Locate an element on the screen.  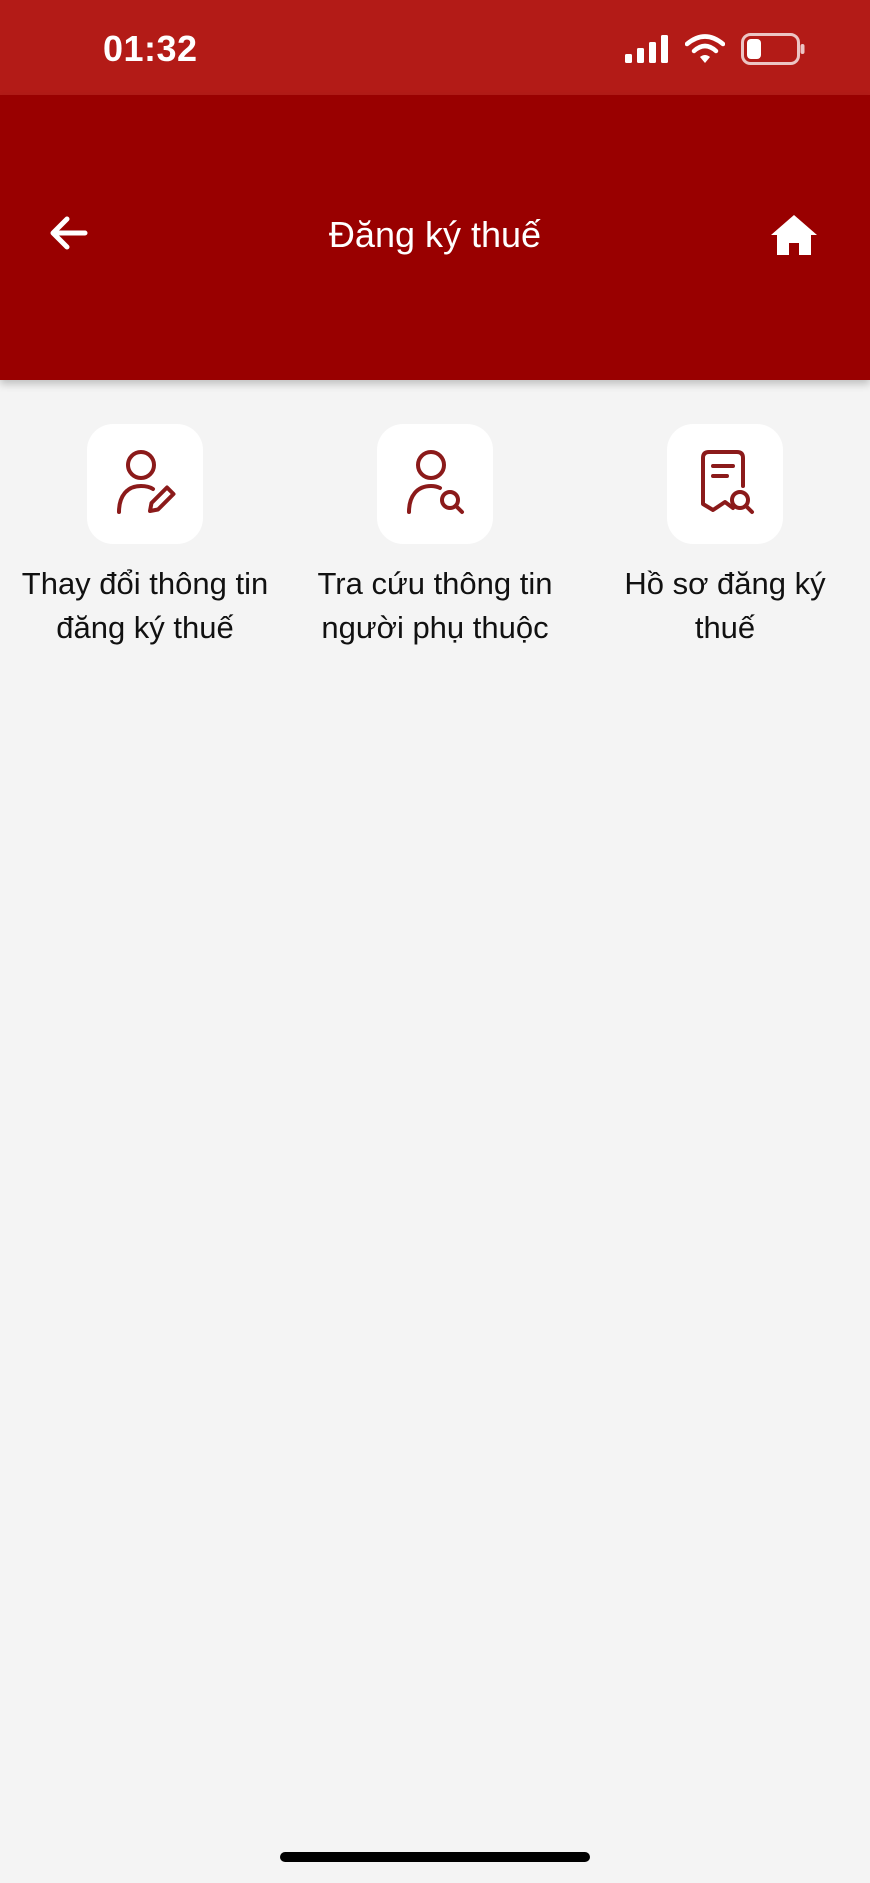
user-edit-icon is located at coordinates (145, 484).